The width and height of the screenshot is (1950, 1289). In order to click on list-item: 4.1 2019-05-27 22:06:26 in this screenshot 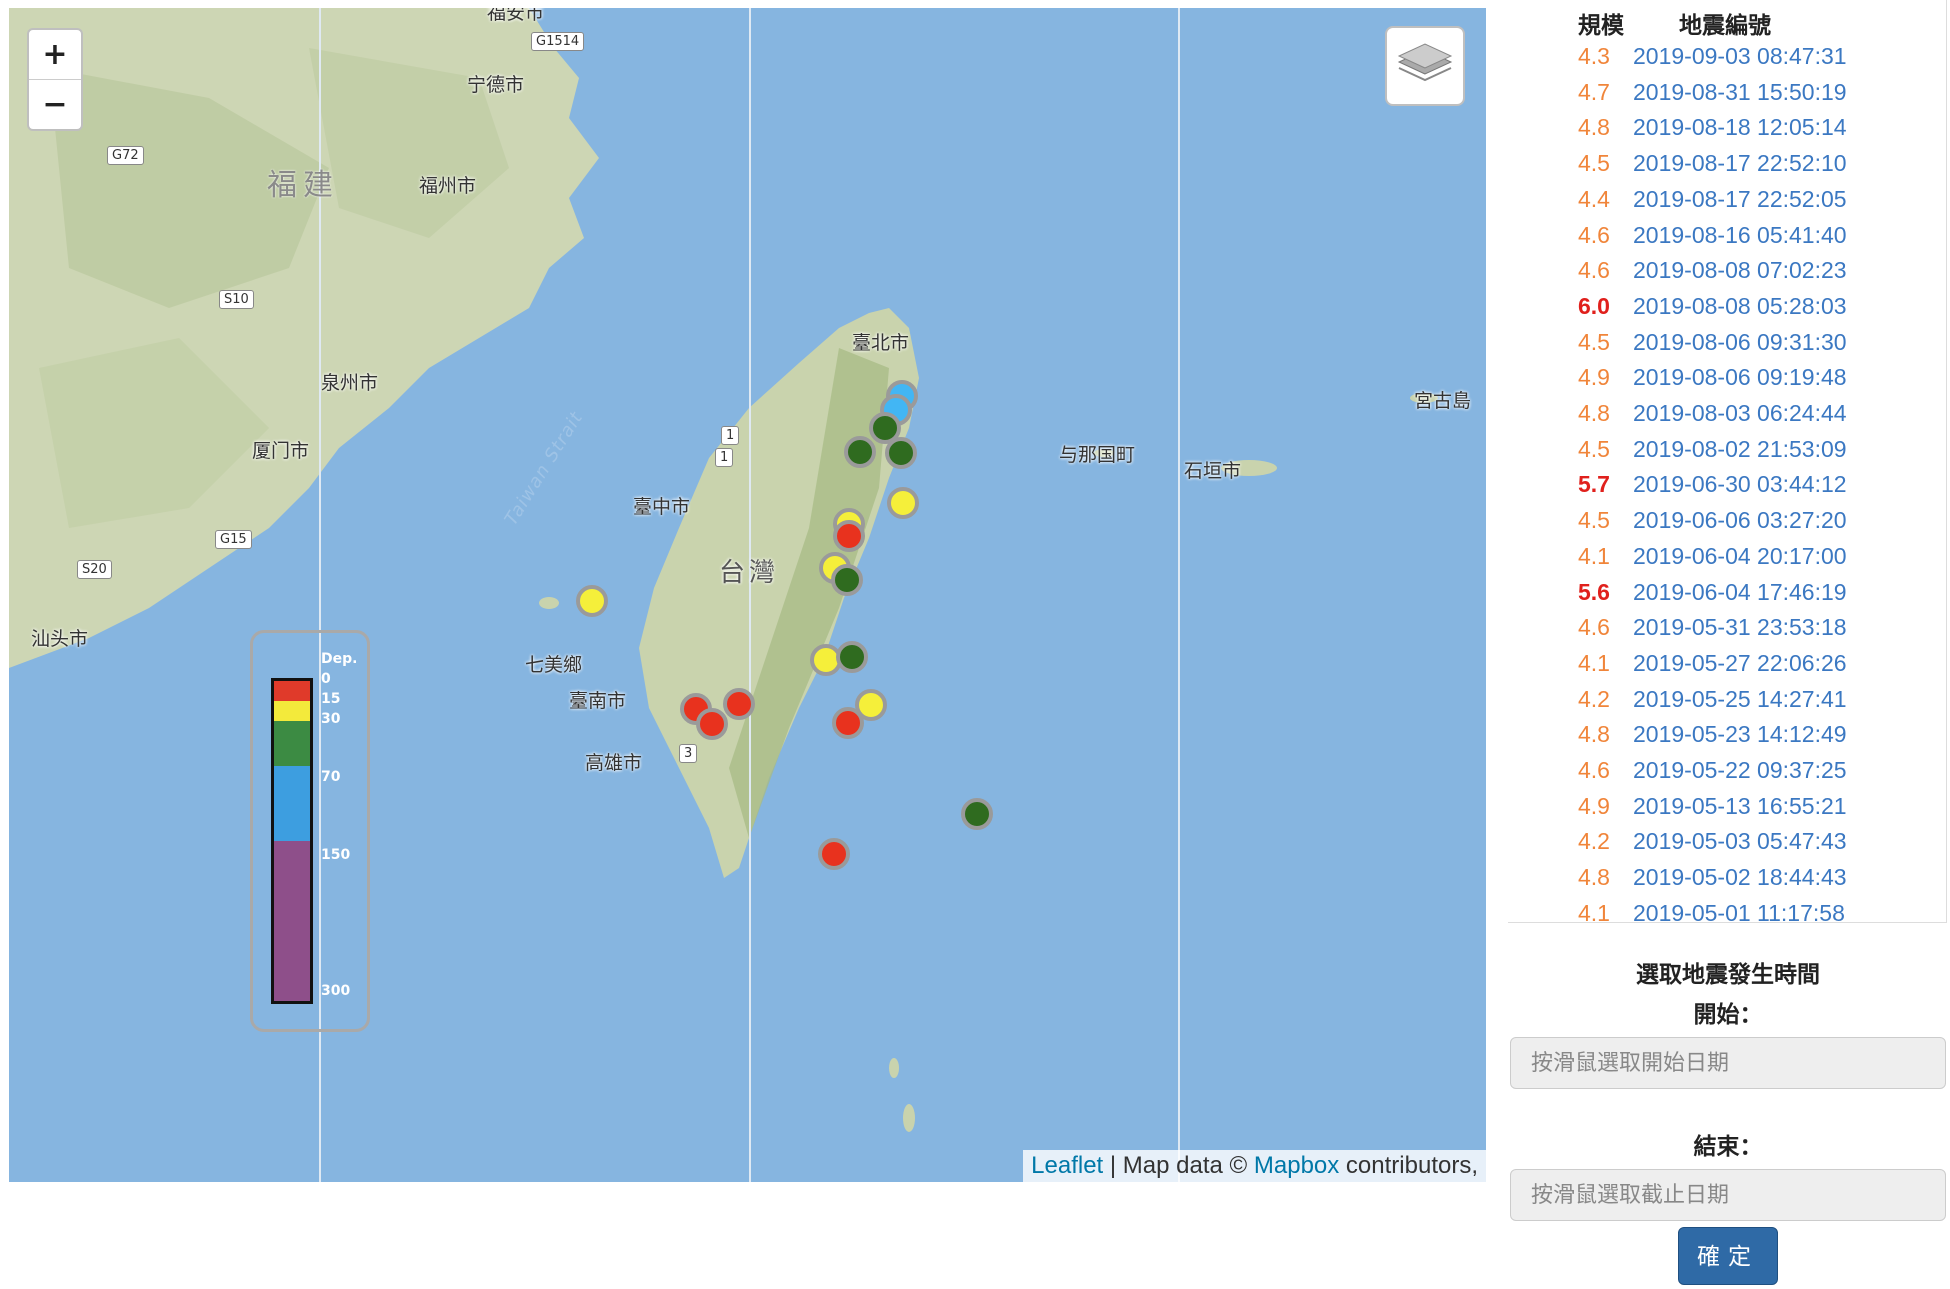, I will do `click(1712, 663)`.